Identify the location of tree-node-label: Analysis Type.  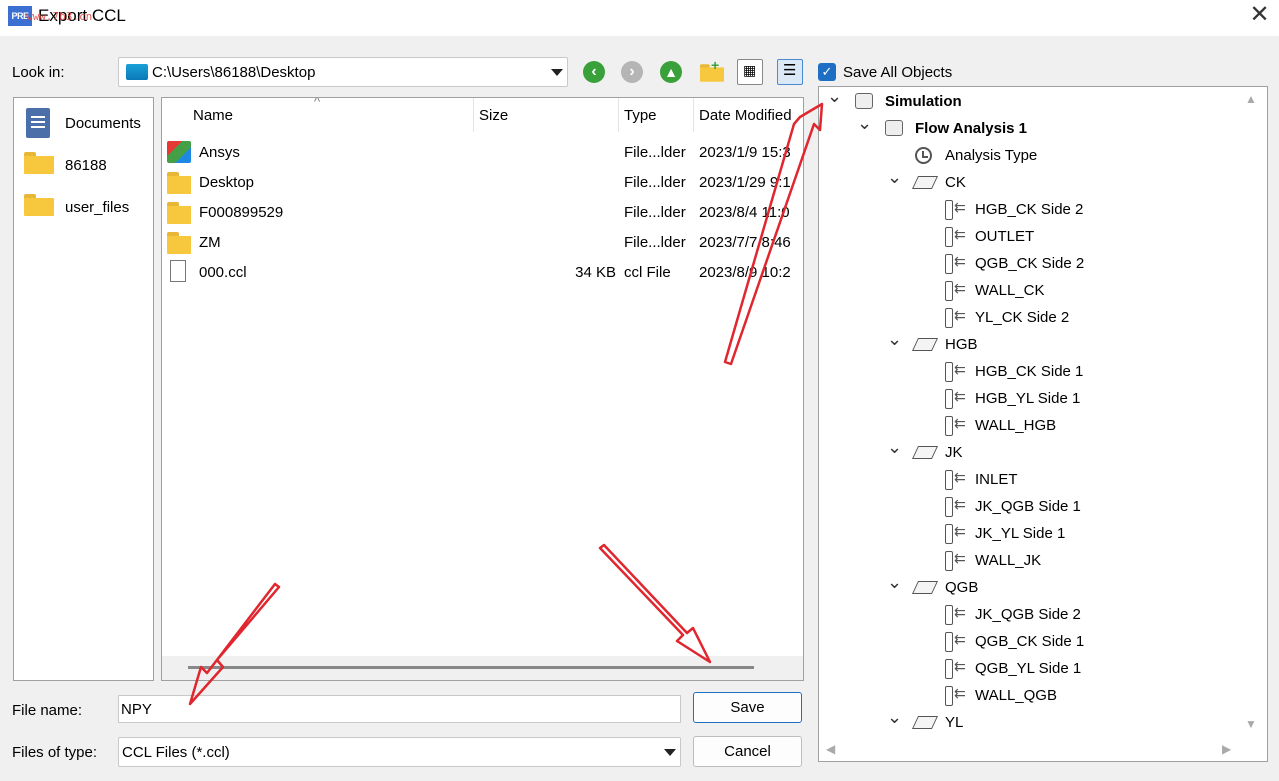
(991, 155).